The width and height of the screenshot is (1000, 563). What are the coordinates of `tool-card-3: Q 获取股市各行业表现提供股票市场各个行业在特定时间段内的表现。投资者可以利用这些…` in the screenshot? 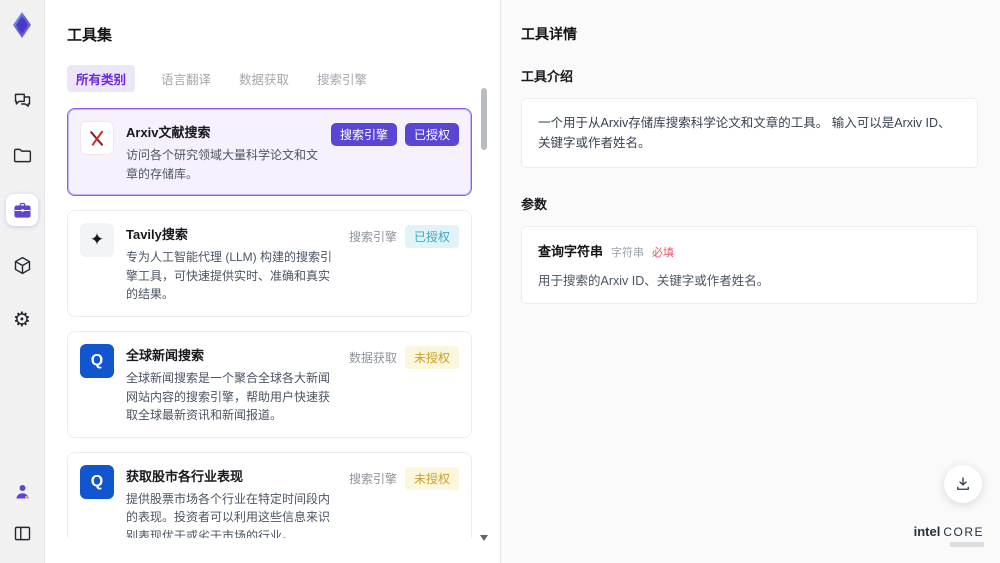 It's located at (269, 494).